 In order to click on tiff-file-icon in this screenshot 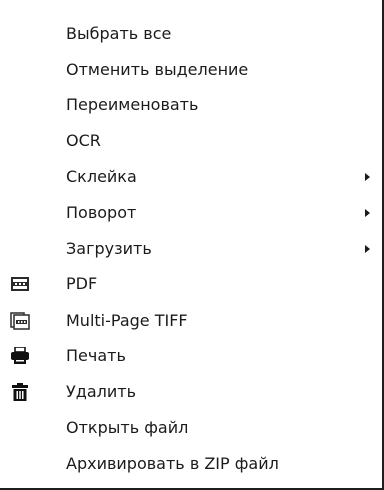, I will do `click(20, 321)`.